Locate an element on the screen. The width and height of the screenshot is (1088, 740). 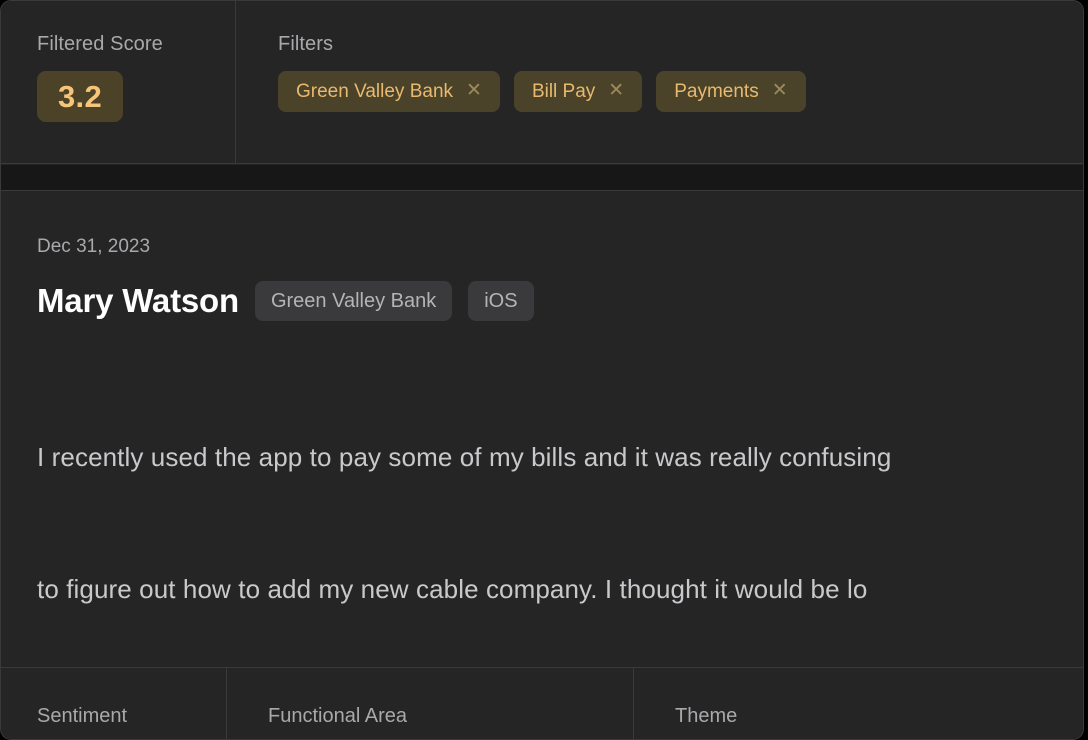
review-author-name: Mary Watson is located at coordinates (138, 300).